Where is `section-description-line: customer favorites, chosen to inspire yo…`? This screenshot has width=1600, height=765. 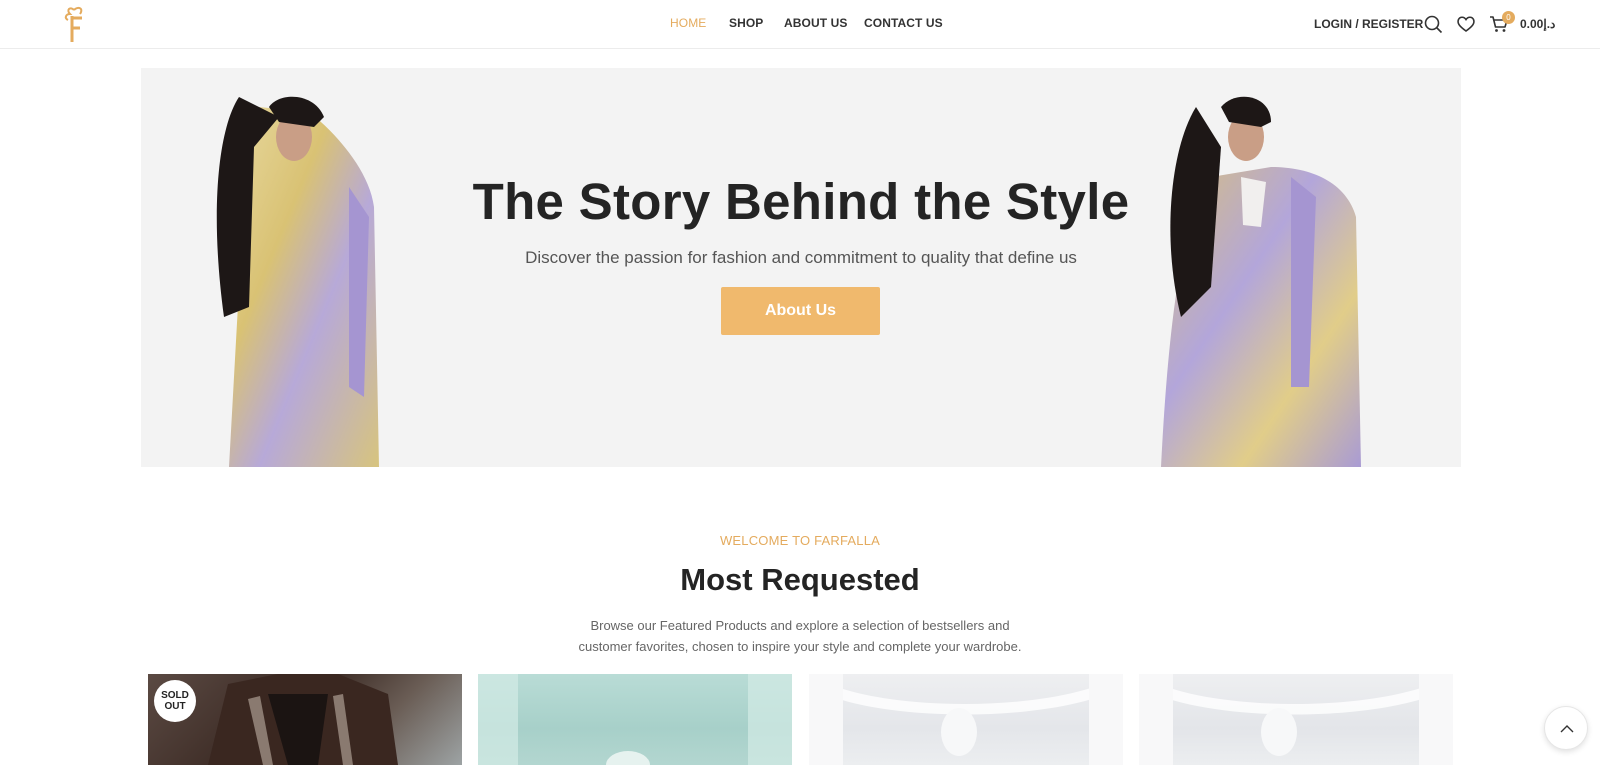 section-description-line: customer favorites, chosen to inspire yo… is located at coordinates (800, 646).